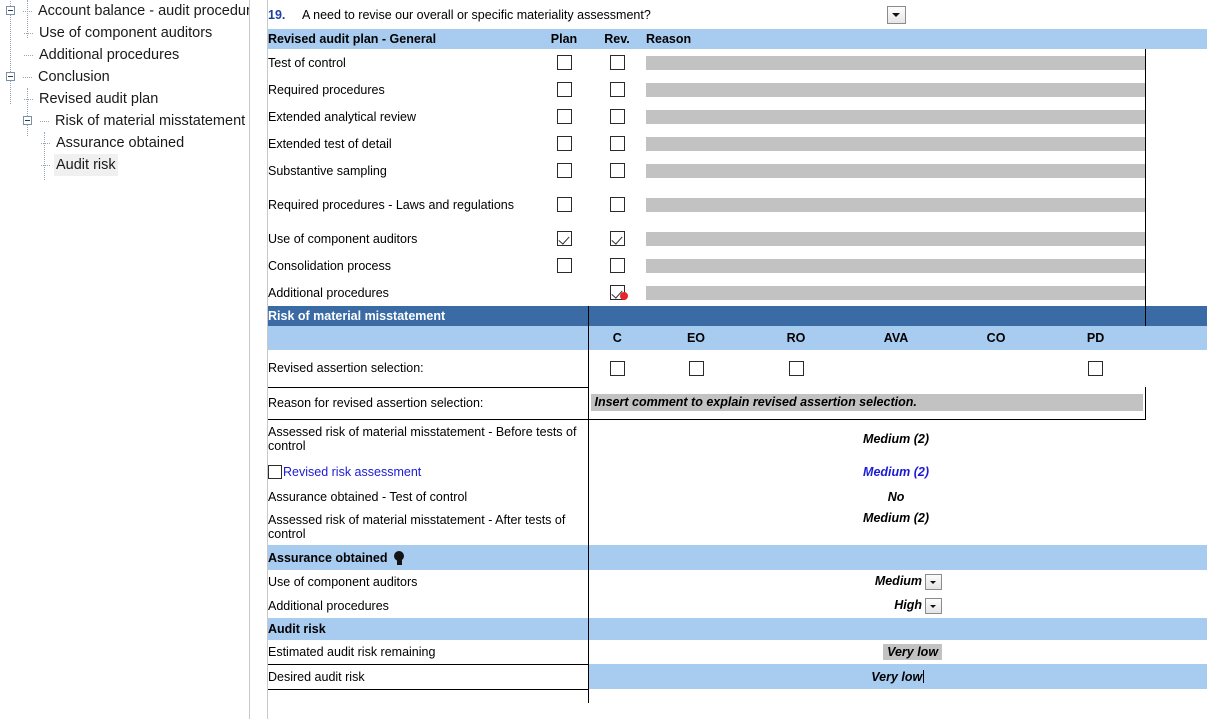 Image resolution: width=1208 pixels, height=719 pixels. Describe the element at coordinates (896, 338) in the screenshot. I see `assertion-column-AVA: AVA` at that location.